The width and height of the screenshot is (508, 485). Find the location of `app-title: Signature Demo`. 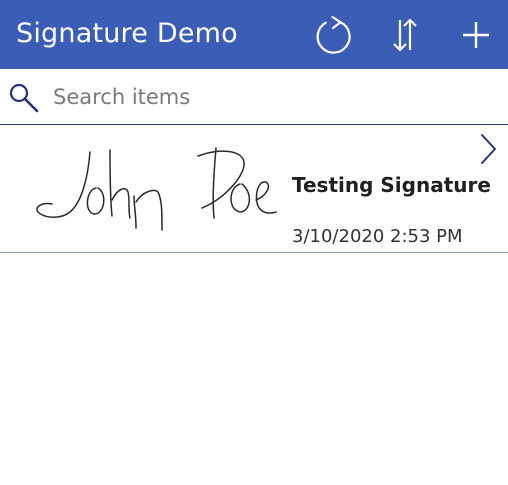

app-title: Signature Demo is located at coordinates (127, 33).